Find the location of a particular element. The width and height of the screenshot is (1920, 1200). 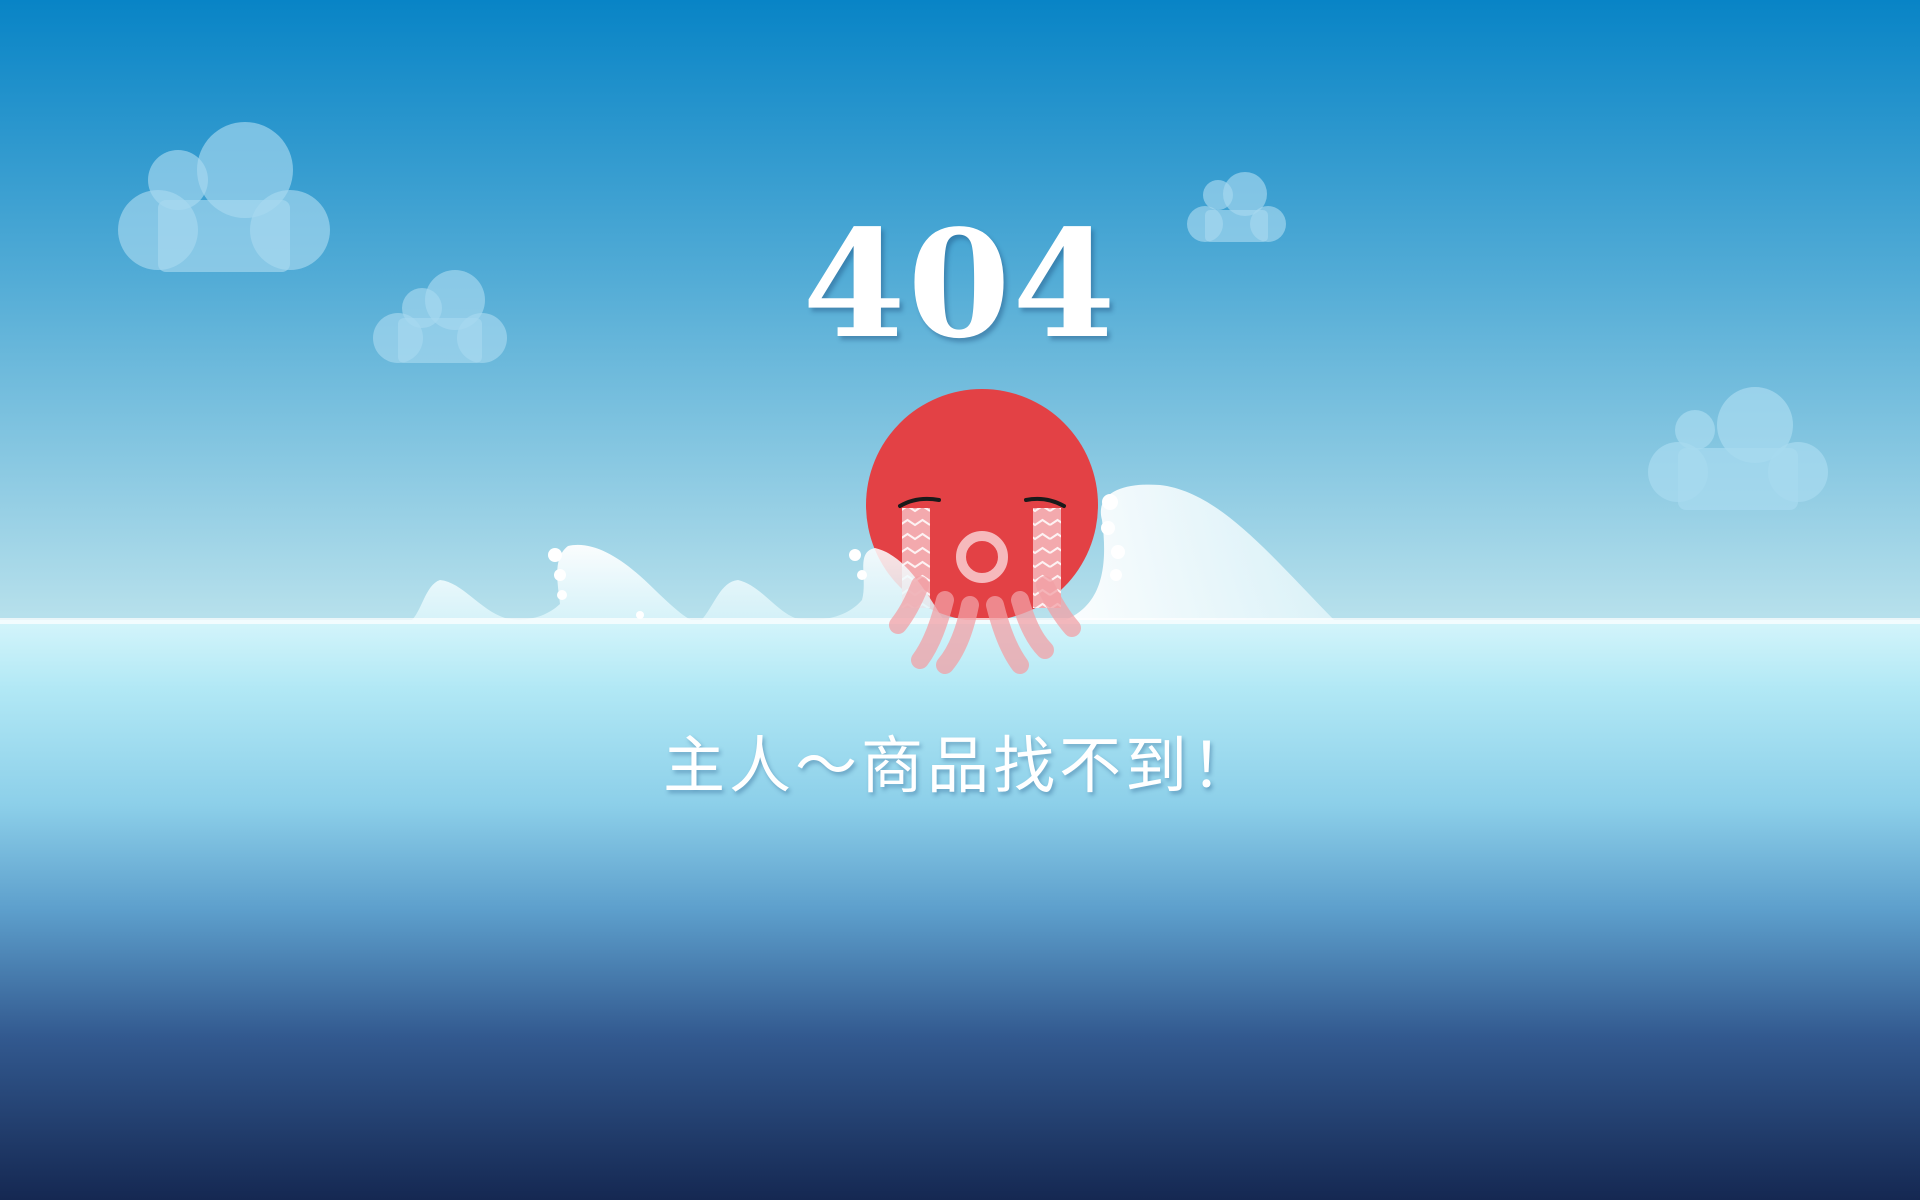

error-message: 主人～商品找不到！ is located at coordinates (959, 765).